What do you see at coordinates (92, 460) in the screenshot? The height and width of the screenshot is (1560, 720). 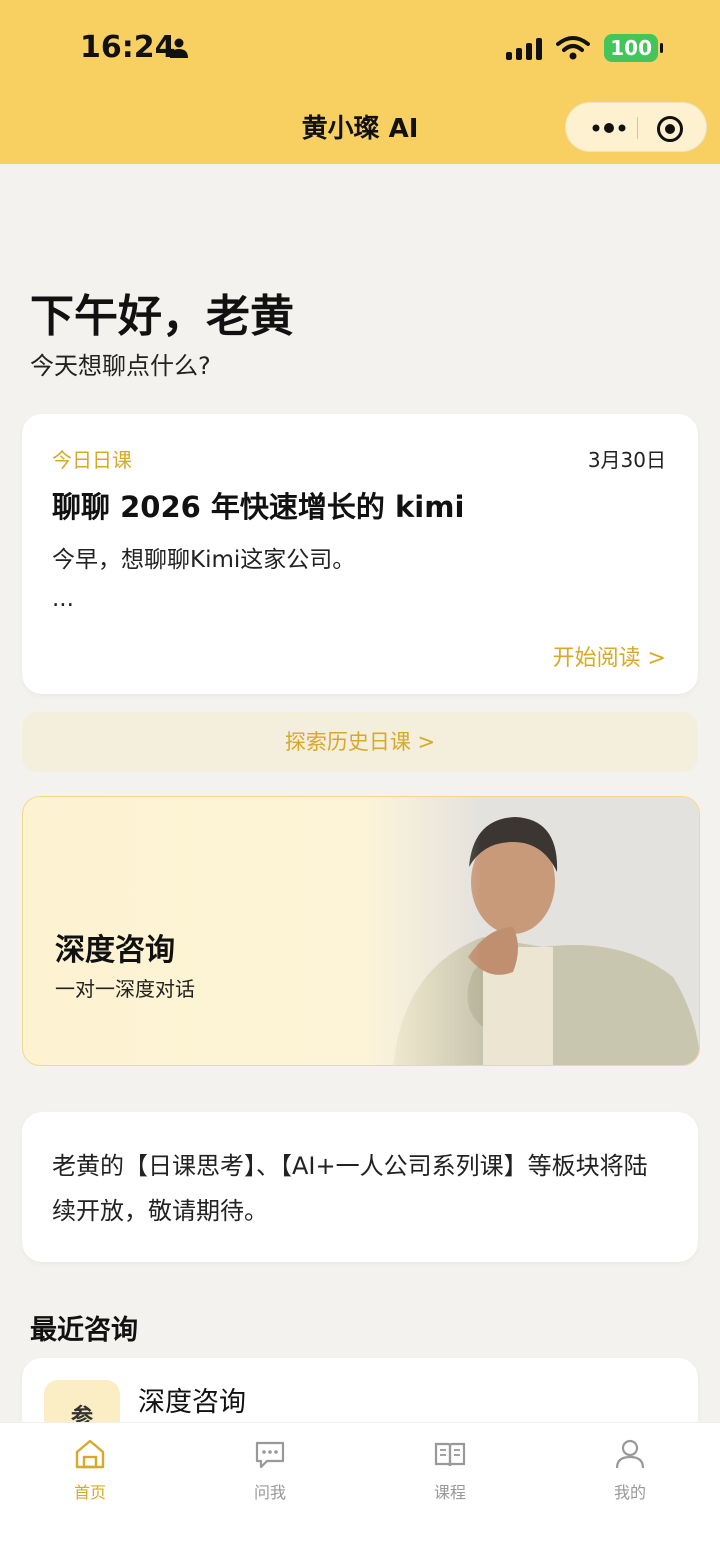 I see `daily-lesson-label: 今日日课` at bounding box center [92, 460].